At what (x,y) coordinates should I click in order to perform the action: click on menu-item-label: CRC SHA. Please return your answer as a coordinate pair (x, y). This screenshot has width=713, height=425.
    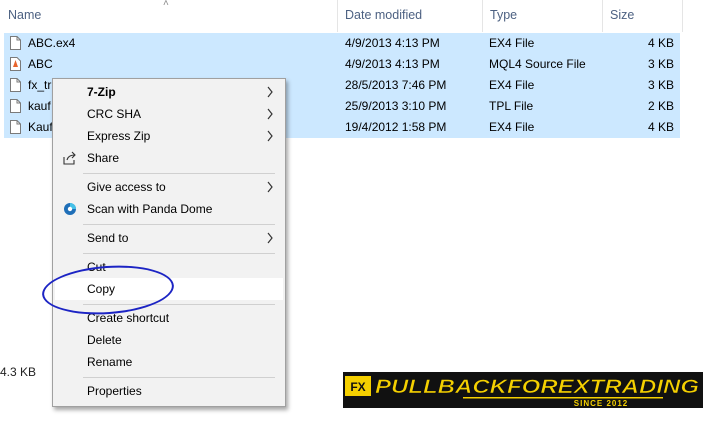
    Looking at the image, I should click on (114, 114).